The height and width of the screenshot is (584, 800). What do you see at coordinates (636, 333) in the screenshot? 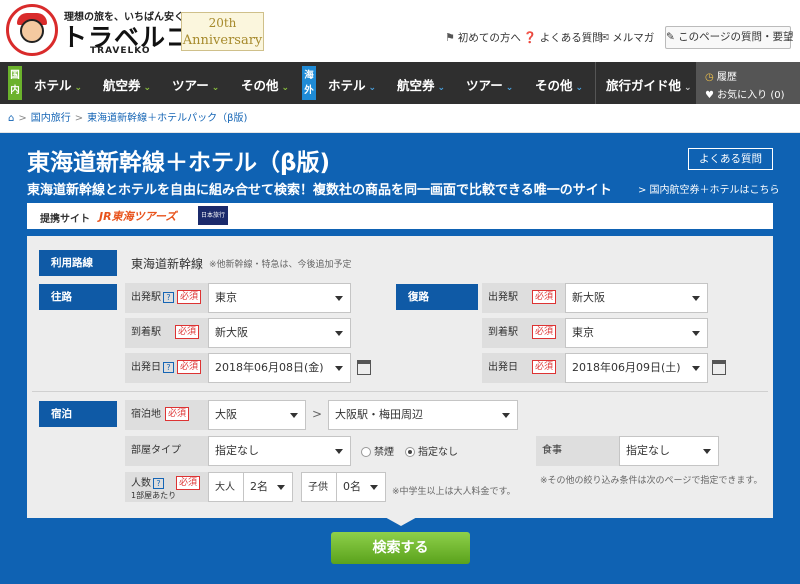
I see `return-arr-select: 東京` at bounding box center [636, 333].